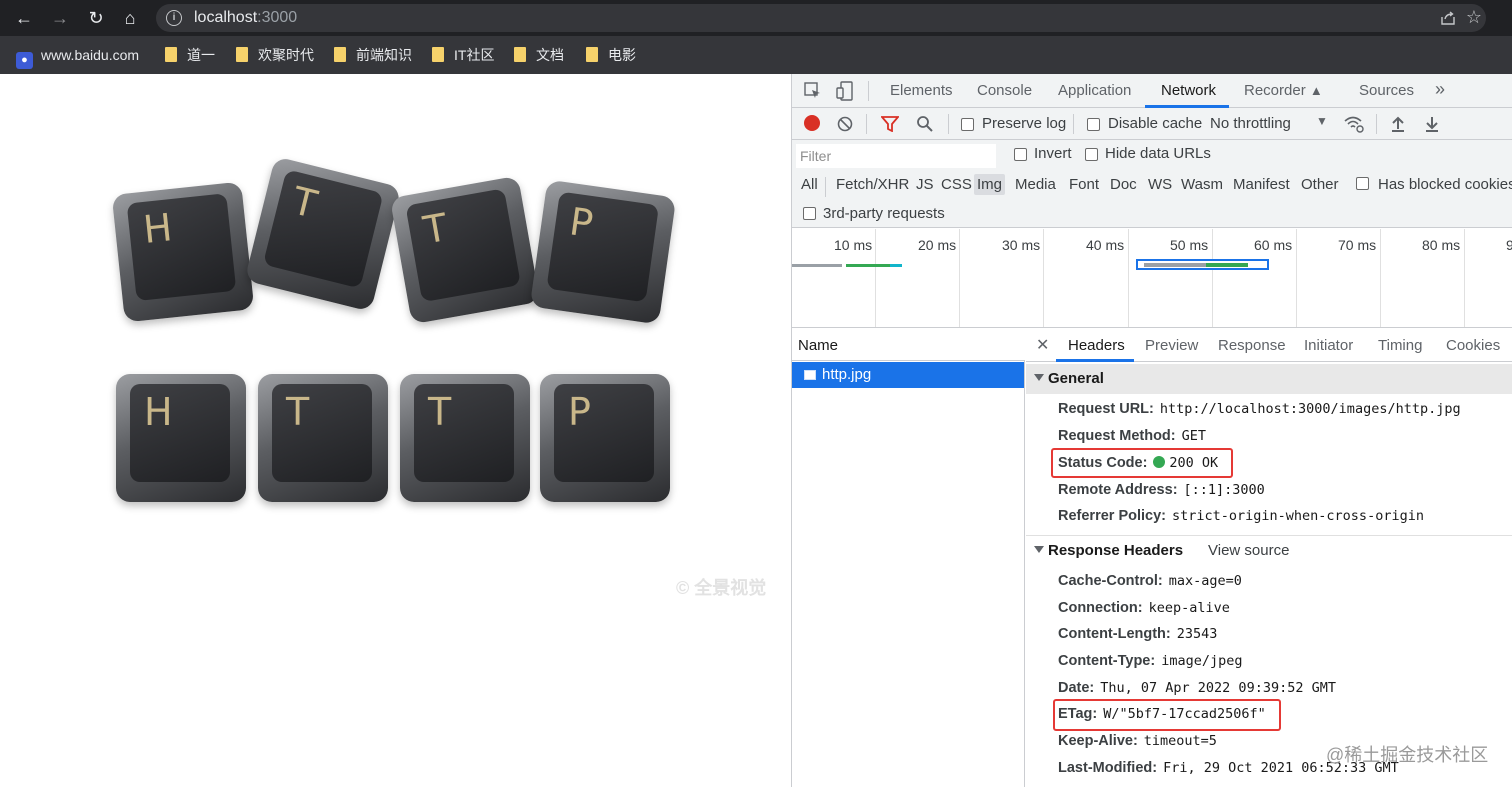 This screenshot has width=1512, height=787. What do you see at coordinates (1320, 184) in the screenshot?
I see `filter-type-other: Other` at bounding box center [1320, 184].